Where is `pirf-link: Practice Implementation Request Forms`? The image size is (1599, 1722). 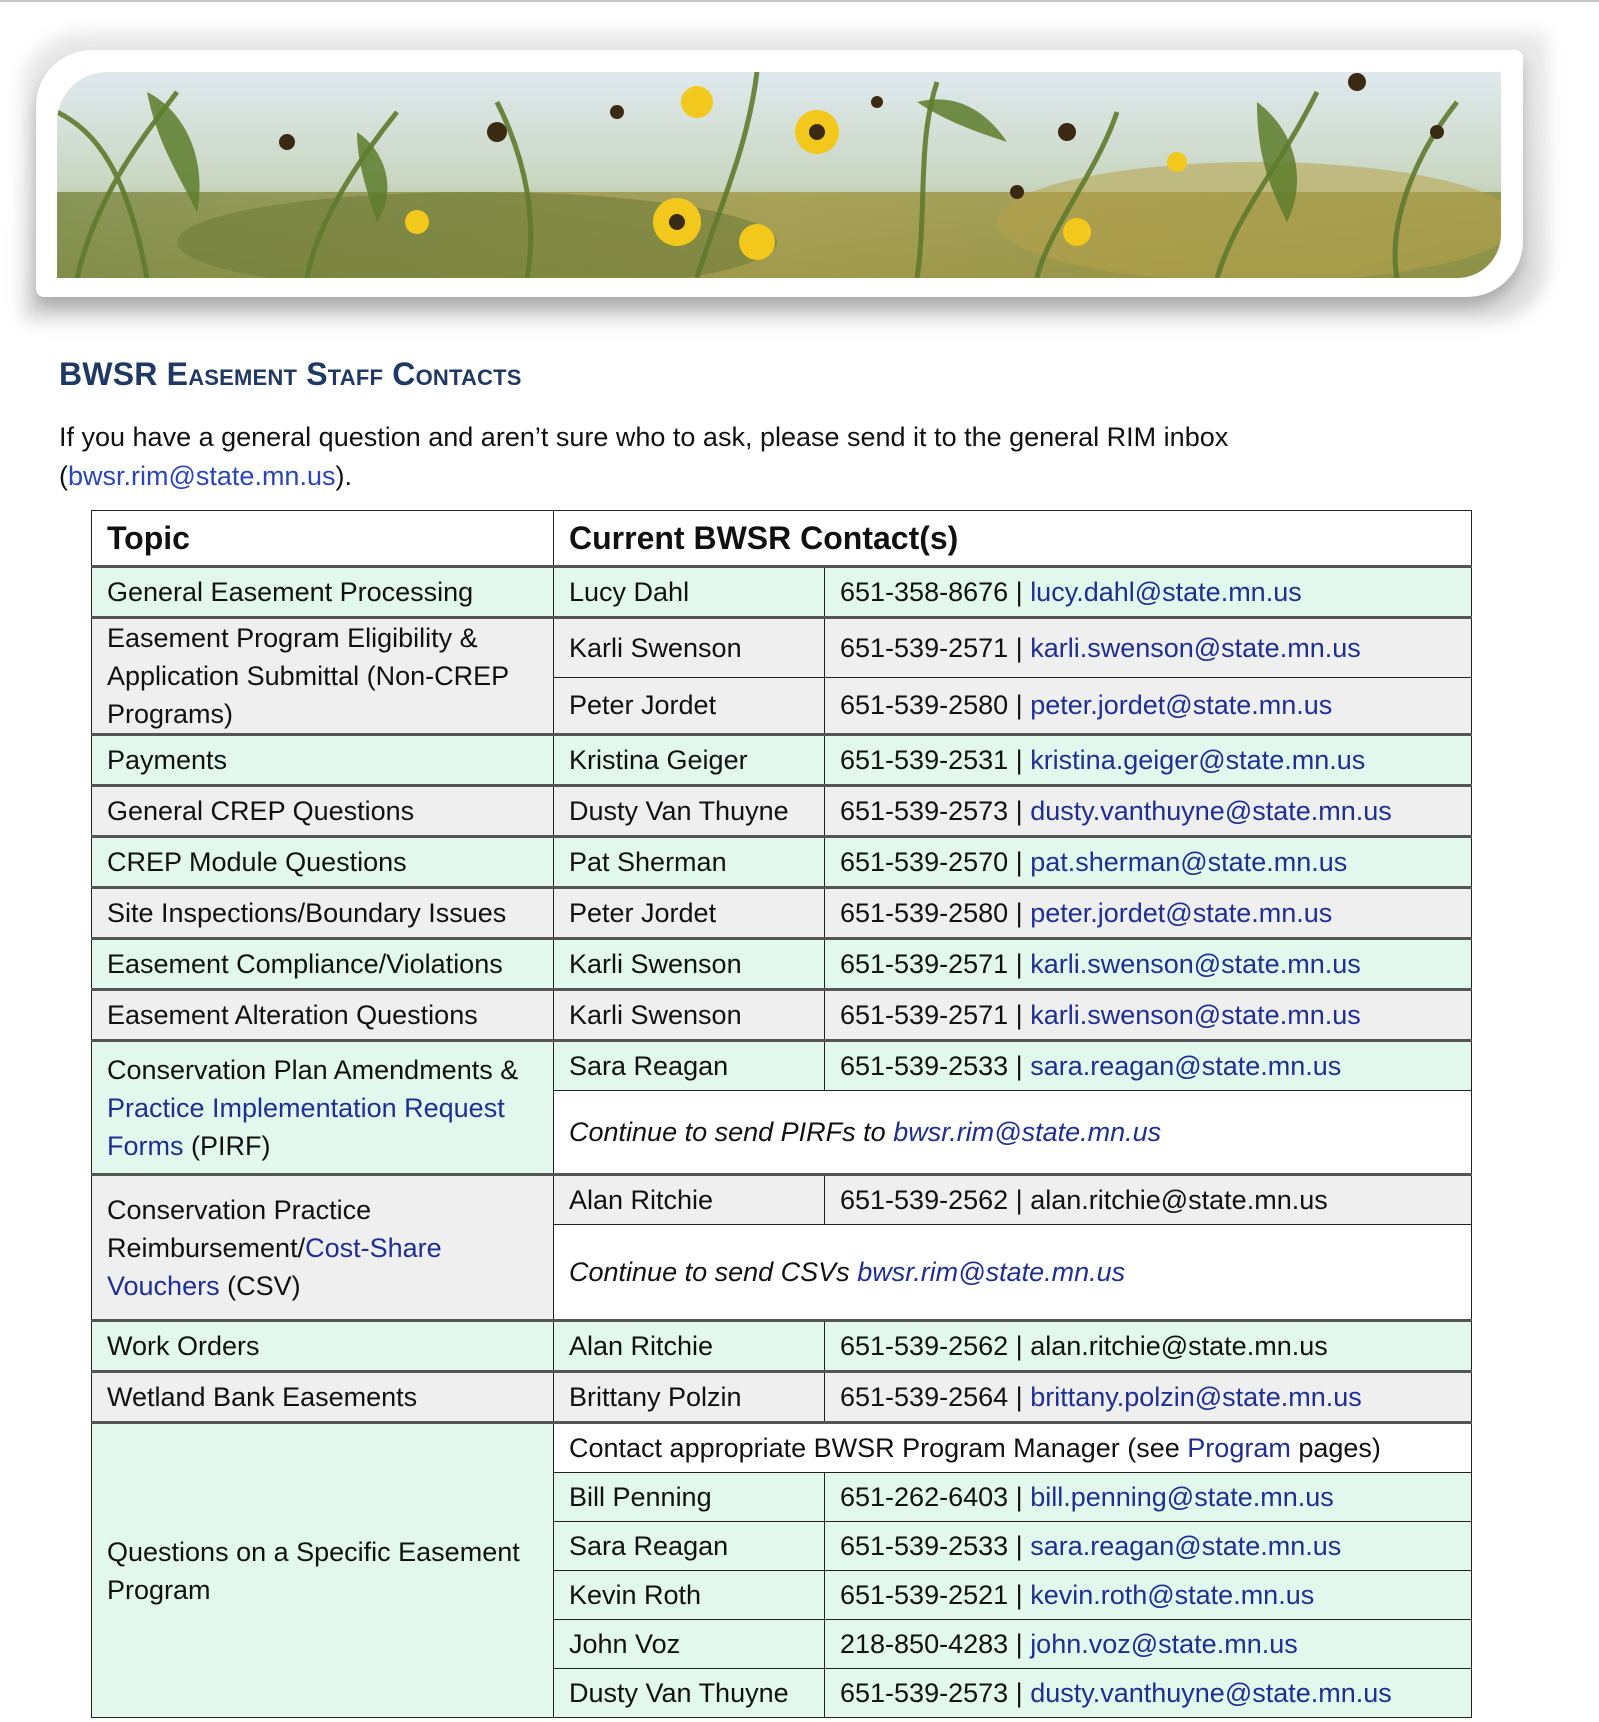
pirf-link: Practice Implementation Request Forms is located at coordinates (306, 1127).